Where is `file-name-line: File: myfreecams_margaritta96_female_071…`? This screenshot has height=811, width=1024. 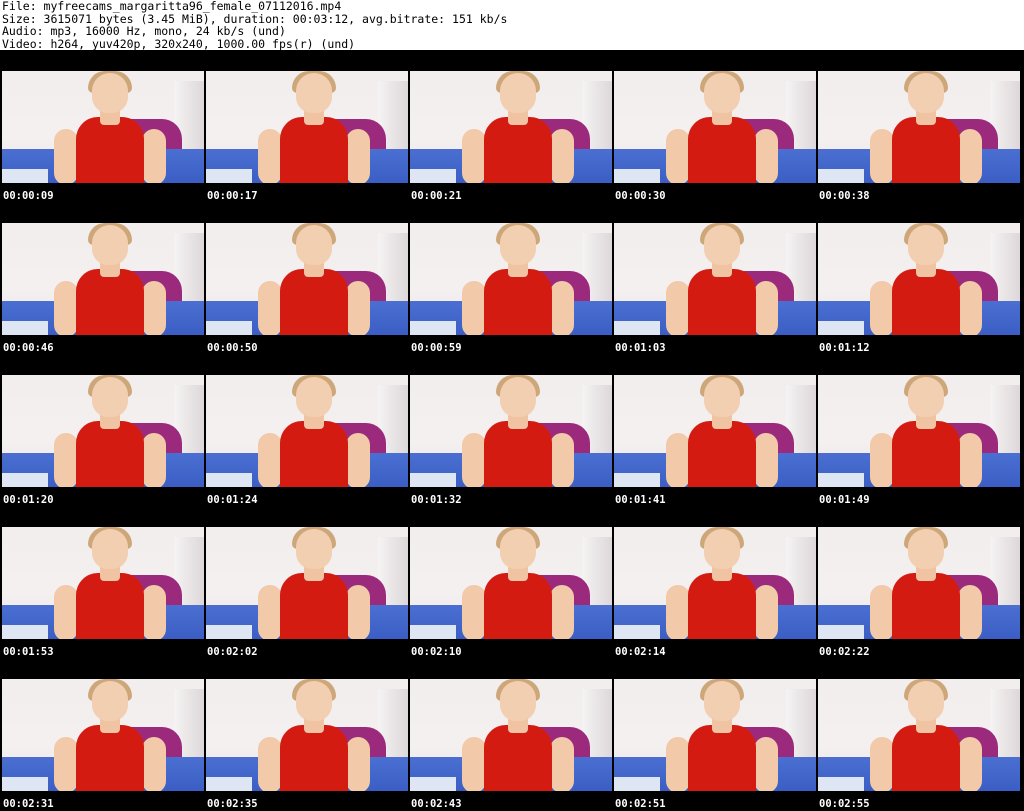
file-name-line: File: myfreecams_margaritta96_female_071… is located at coordinates (172, 6).